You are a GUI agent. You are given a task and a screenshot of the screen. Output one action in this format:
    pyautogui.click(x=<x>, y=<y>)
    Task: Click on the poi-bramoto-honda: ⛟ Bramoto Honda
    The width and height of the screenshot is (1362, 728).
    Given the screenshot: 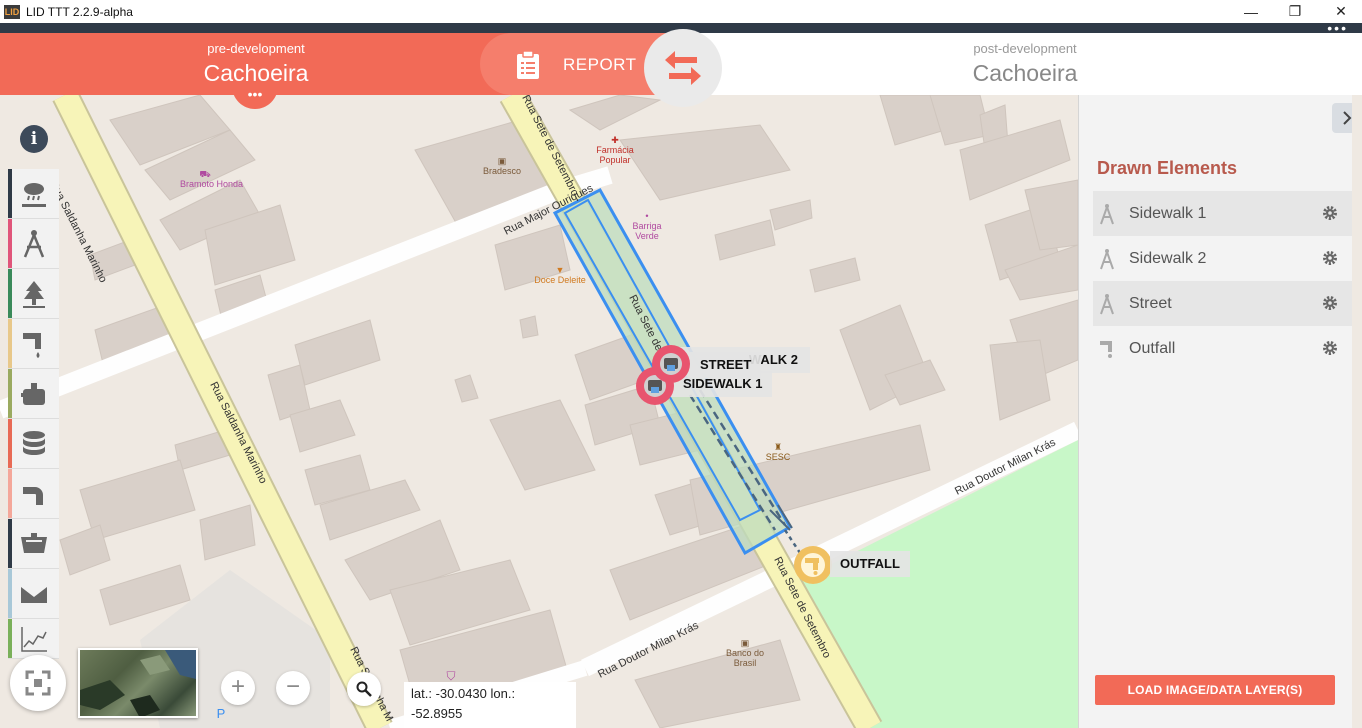 What is the action you would take?
    pyautogui.click(x=212, y=179)
    